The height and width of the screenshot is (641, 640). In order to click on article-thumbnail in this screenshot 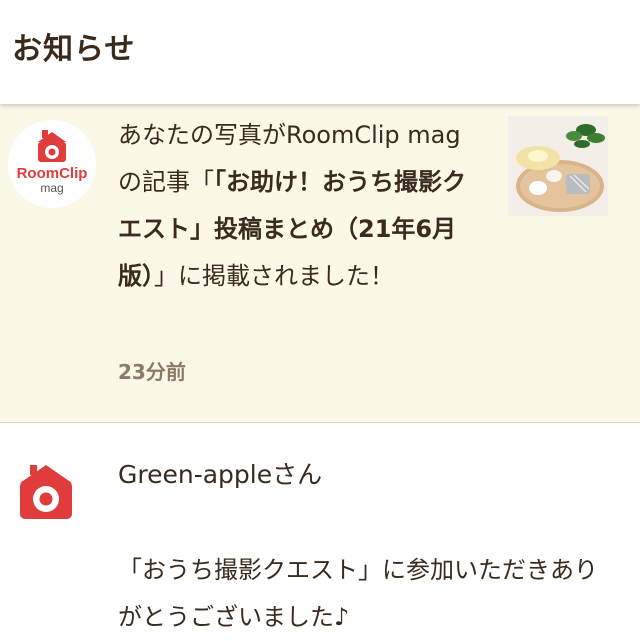, I will do `click(558, 166)`.